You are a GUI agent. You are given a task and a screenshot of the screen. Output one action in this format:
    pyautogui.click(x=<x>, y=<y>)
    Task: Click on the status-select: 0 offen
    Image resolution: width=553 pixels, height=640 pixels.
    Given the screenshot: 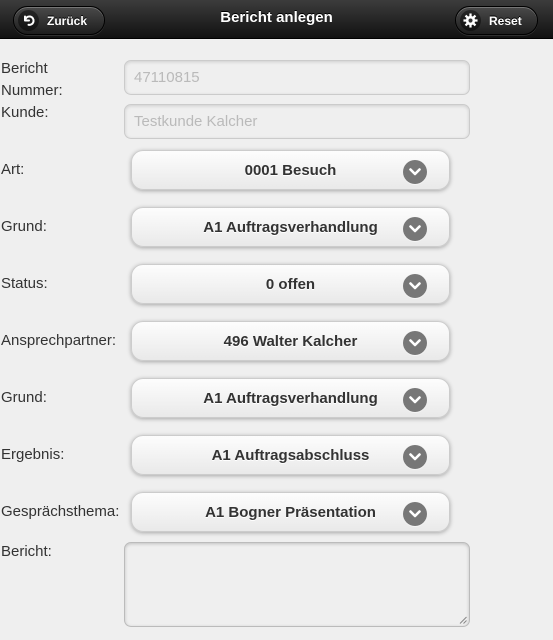 What is the action you would take?
    pyautogui.click(x=290, y=284)
    